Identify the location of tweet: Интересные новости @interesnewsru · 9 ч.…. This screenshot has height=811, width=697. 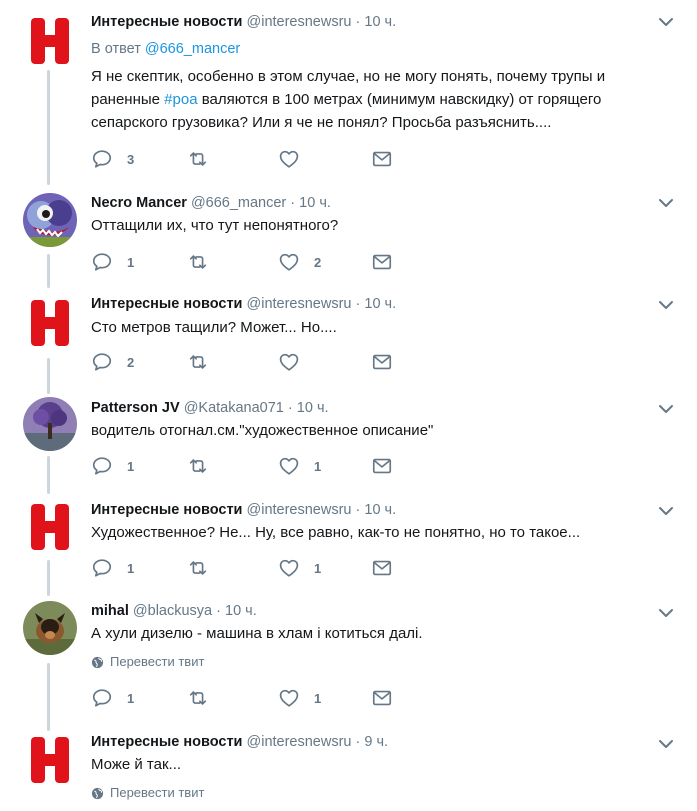
(348, 769).